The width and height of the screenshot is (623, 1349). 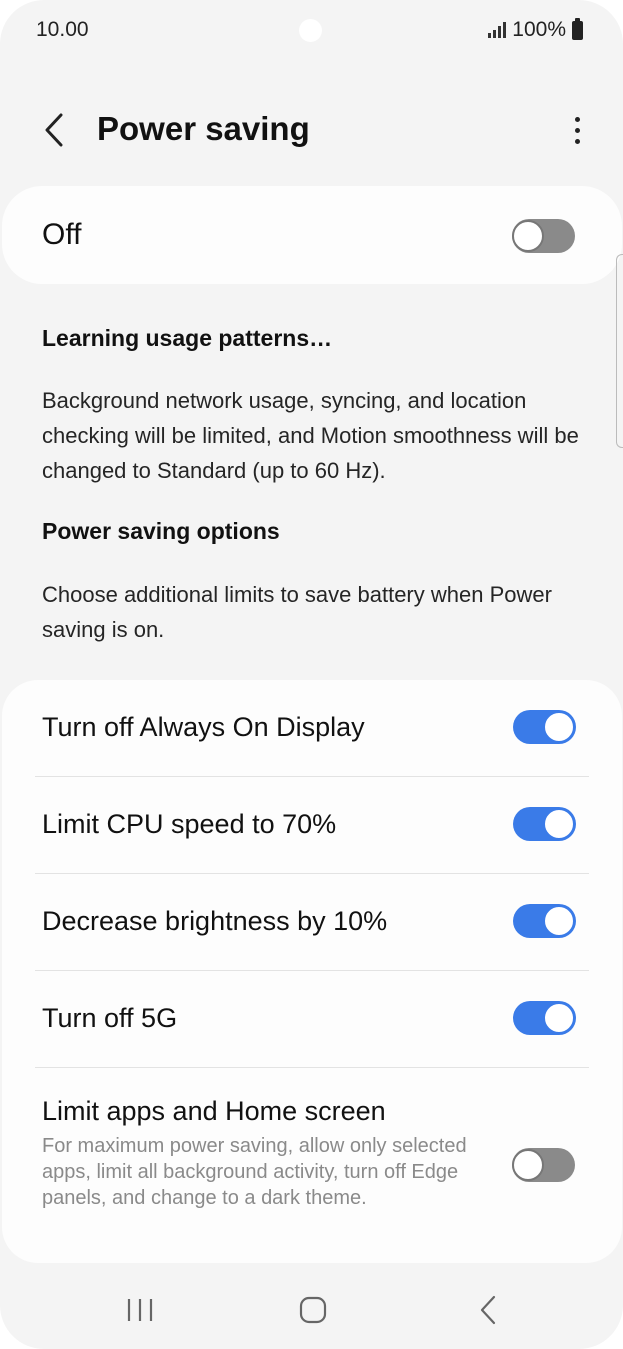 What do you see at coordinates (203, 128) in the screenshot?
I see `page-title: Power saving` at bounding box center [203, 128].